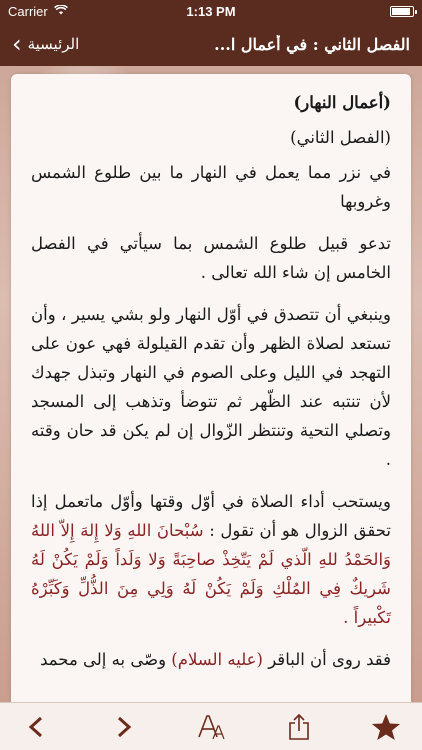 The height and width of the screenshot is (750, 422). What do you see at coordinates (342, 102) in the screenshot?
I see `section-heading: (أعمال النهار)` at bounding box center [342, 102].